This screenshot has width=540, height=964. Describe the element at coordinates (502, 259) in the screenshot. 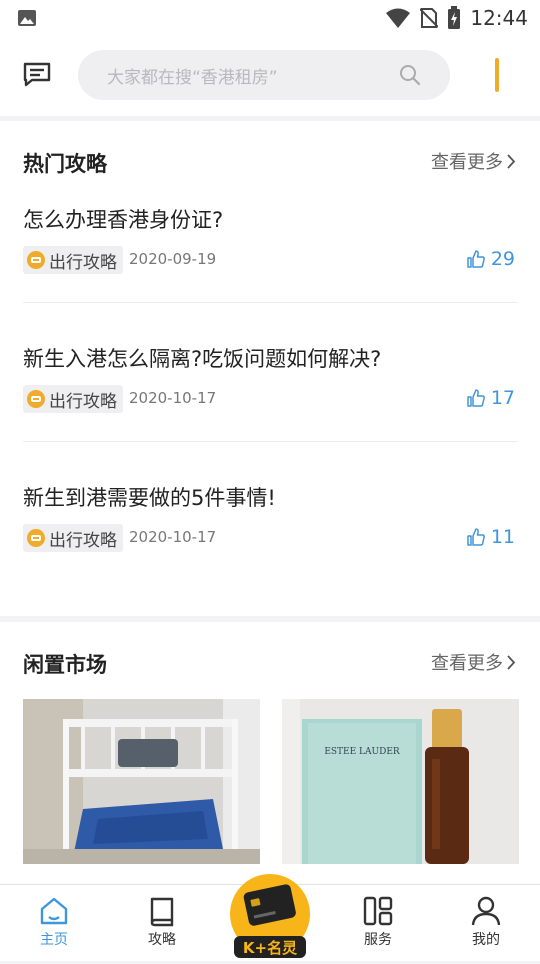

I see `like-count: 29` at that location.